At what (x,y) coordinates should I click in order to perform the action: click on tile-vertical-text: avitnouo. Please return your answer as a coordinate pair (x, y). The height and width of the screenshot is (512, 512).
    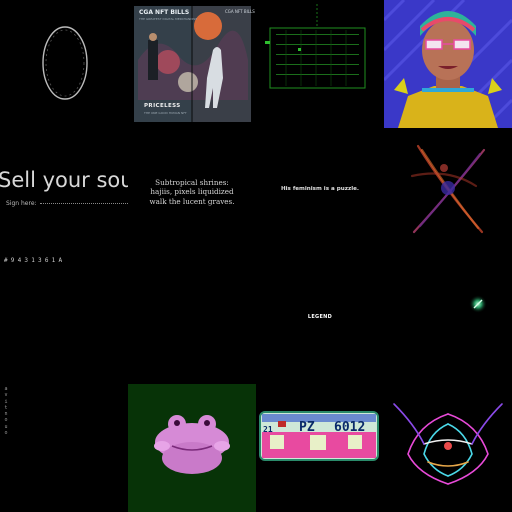
    Looking at the image, I should click on (64, 448).